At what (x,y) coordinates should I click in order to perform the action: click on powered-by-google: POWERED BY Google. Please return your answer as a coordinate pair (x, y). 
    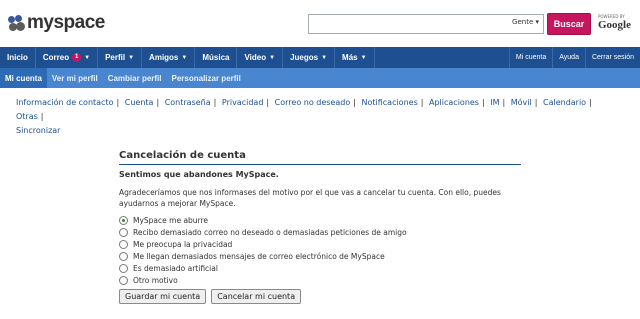
    Looking at the image, I should click on (616, 25).